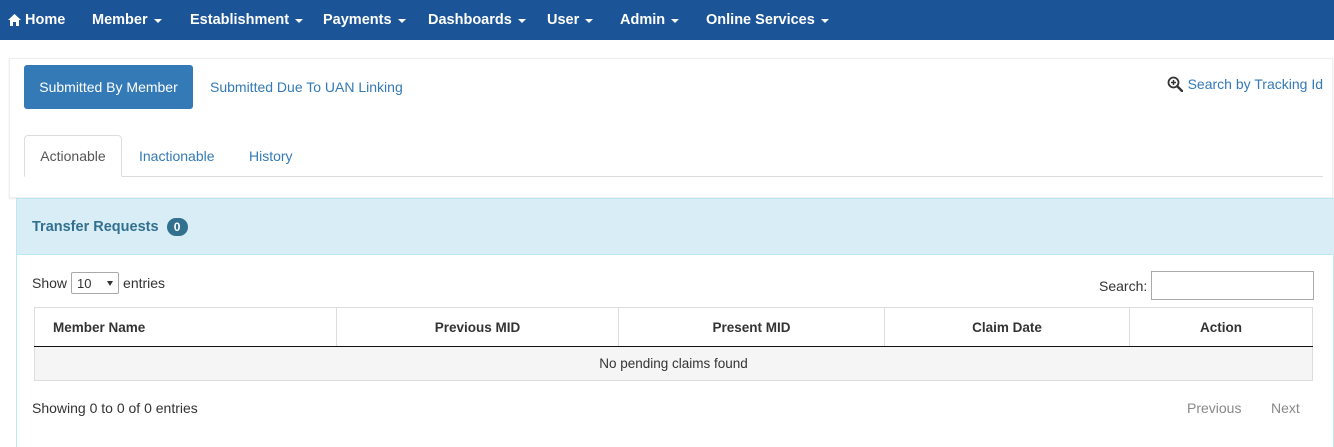 This screenshot has width=1334, height=447. Describe the element at coordinates (673, 364) in the screenshot. I see `table-empty-row: No pending claims found` at that location.